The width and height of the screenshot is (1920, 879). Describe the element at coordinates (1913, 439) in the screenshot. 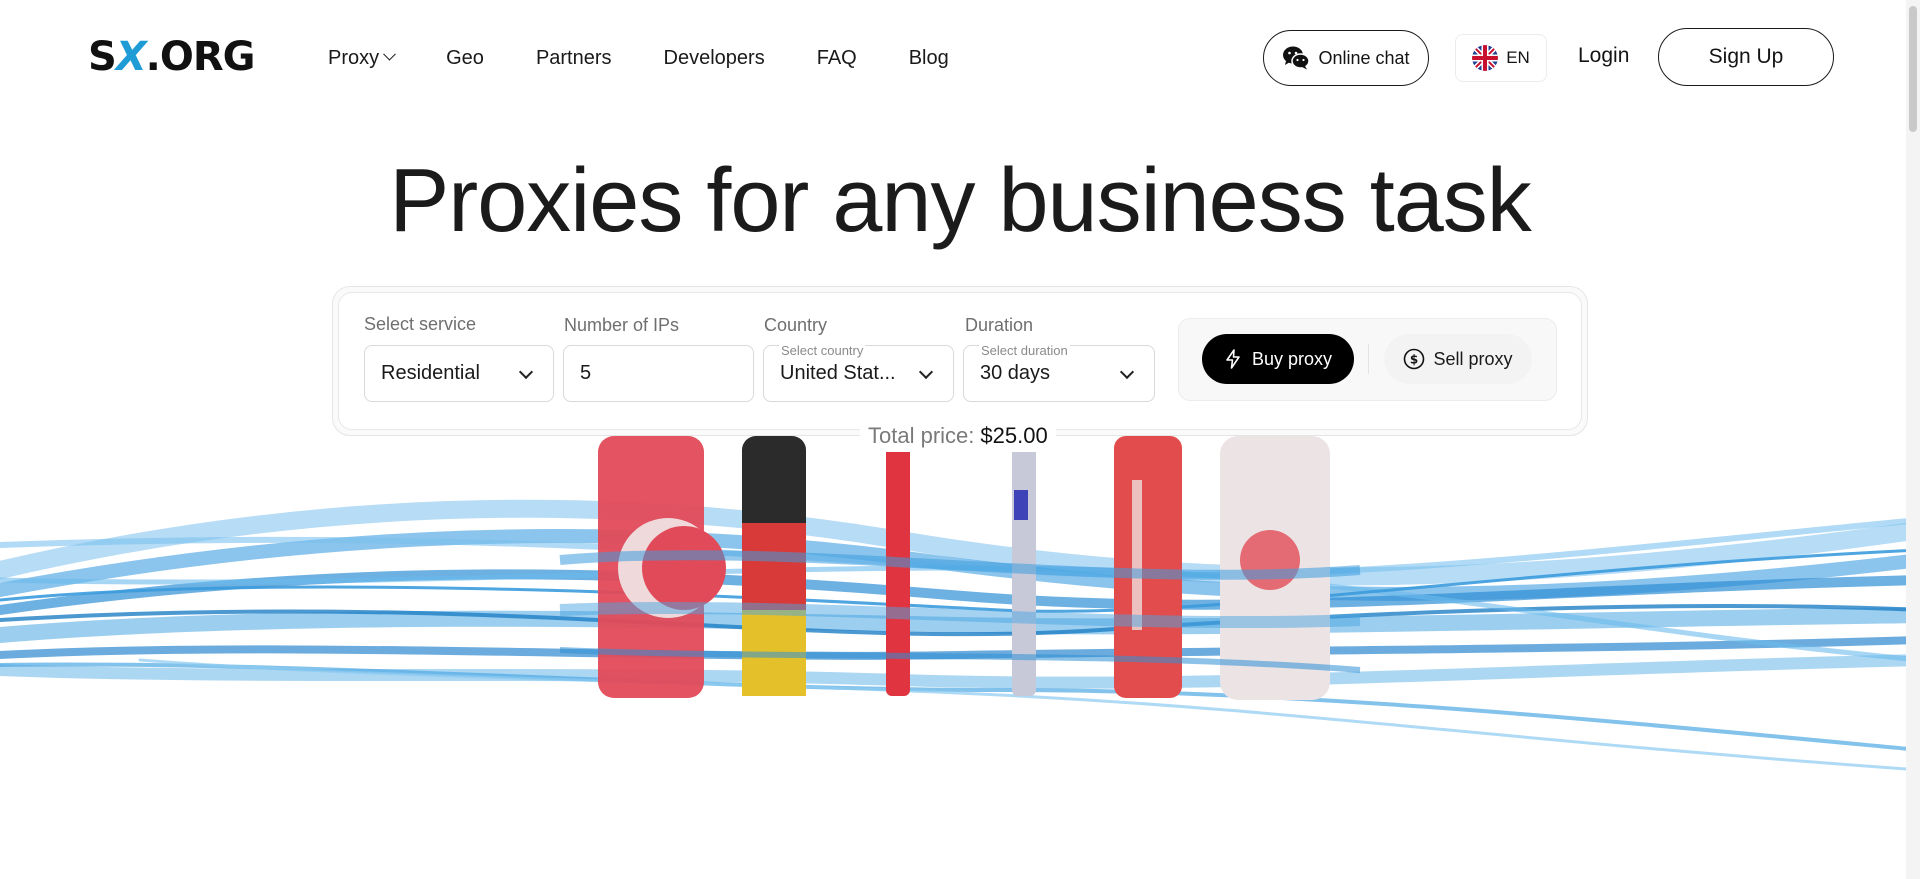

I see `page-scrollbar` at that location.